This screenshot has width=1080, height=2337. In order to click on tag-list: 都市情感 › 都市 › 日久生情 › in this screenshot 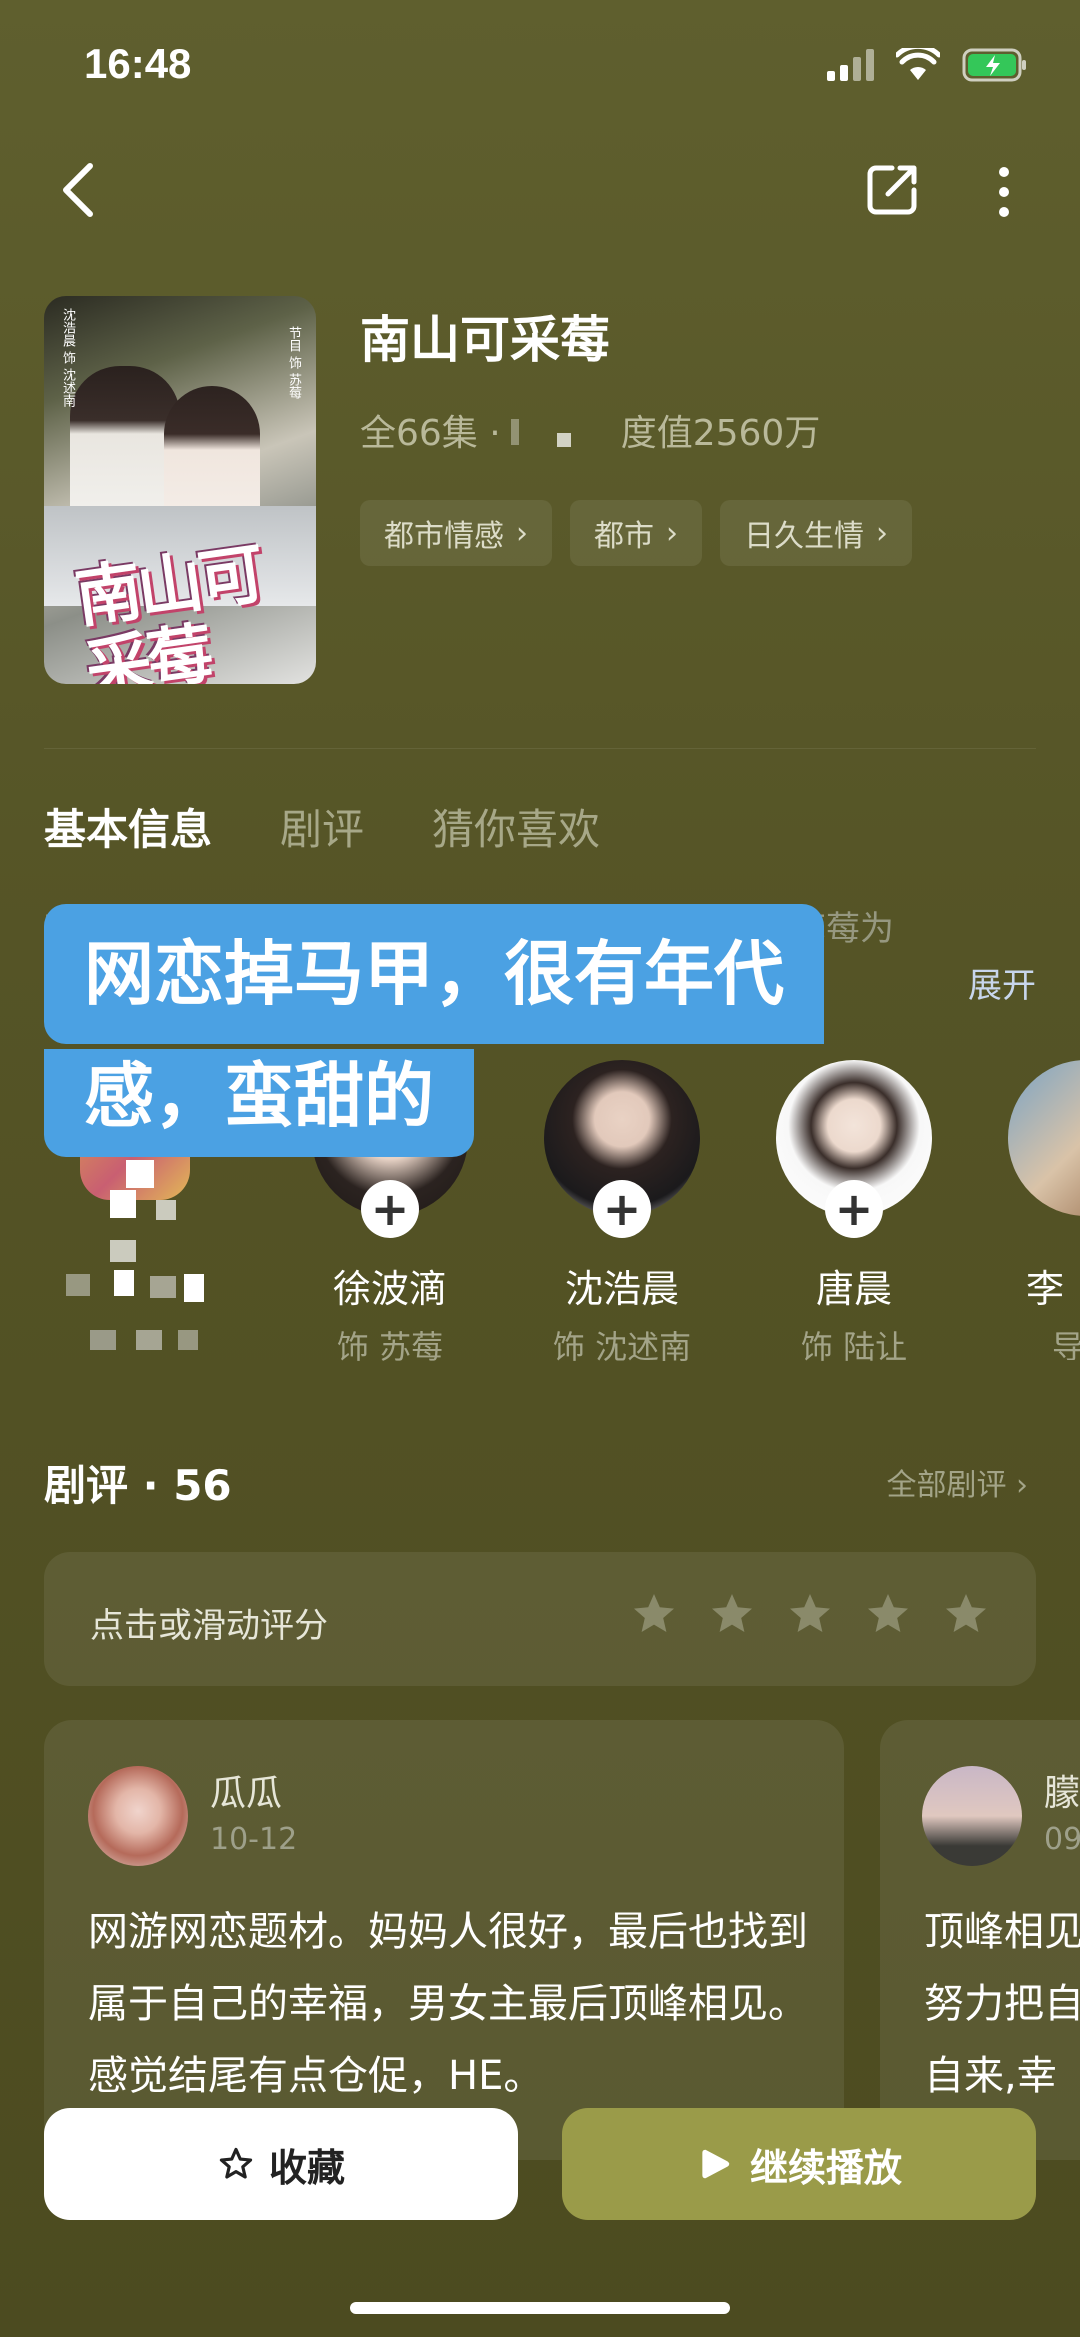, I will do `click(636, 533)`.